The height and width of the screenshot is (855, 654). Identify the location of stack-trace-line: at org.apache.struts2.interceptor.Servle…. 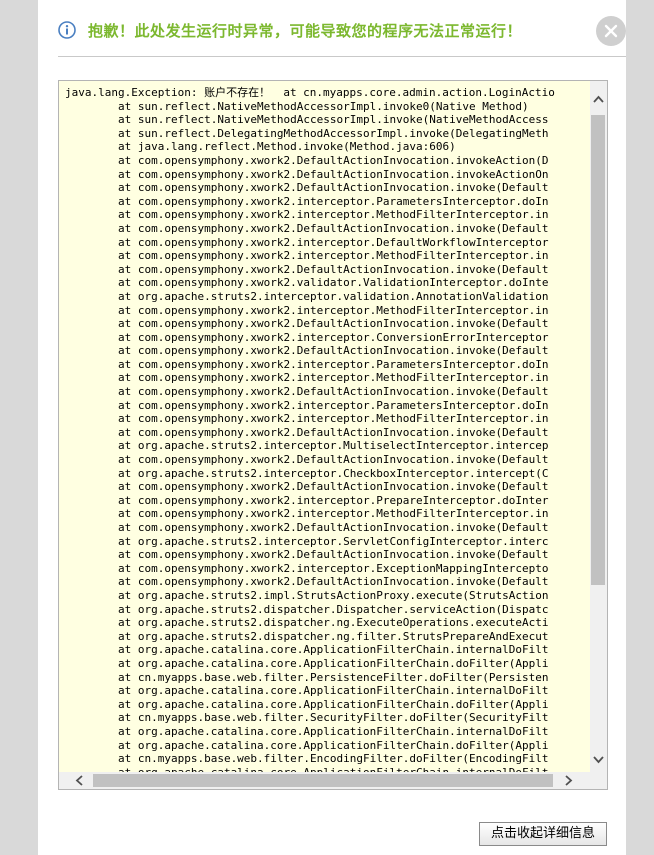
(307, 541).